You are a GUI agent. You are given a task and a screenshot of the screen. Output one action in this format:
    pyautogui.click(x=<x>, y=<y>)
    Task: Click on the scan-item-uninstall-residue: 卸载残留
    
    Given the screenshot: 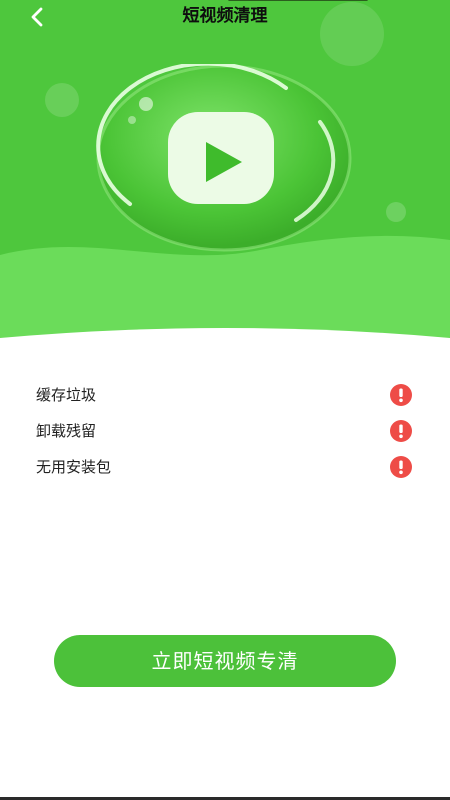 What is the action you would take?
    pyautogui.click(x=225, y=431)
    